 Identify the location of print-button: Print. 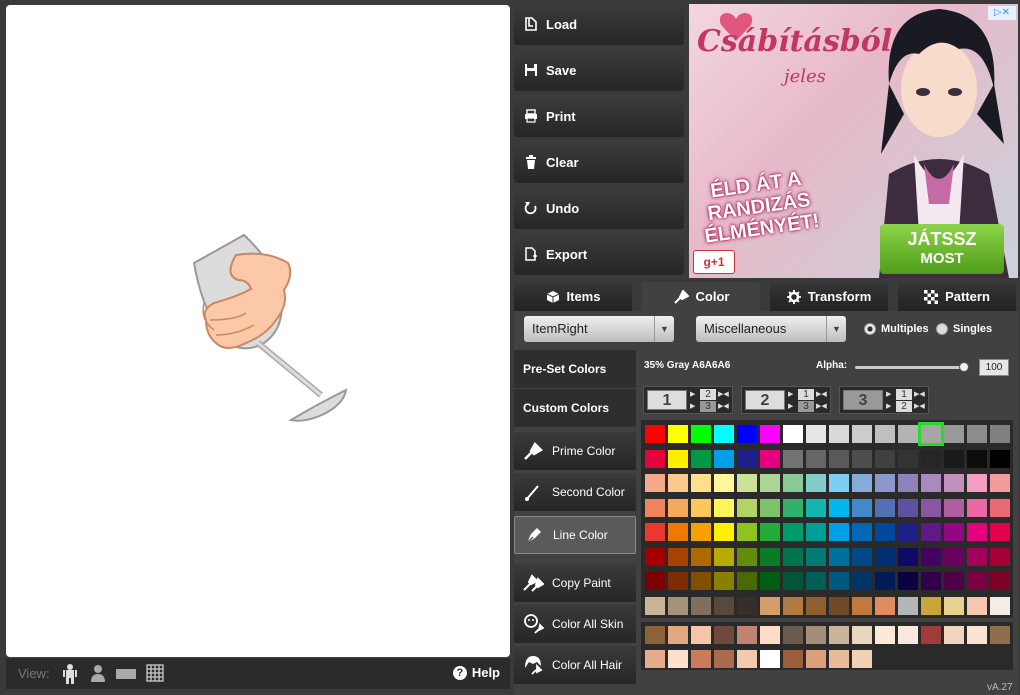
(599, 116).